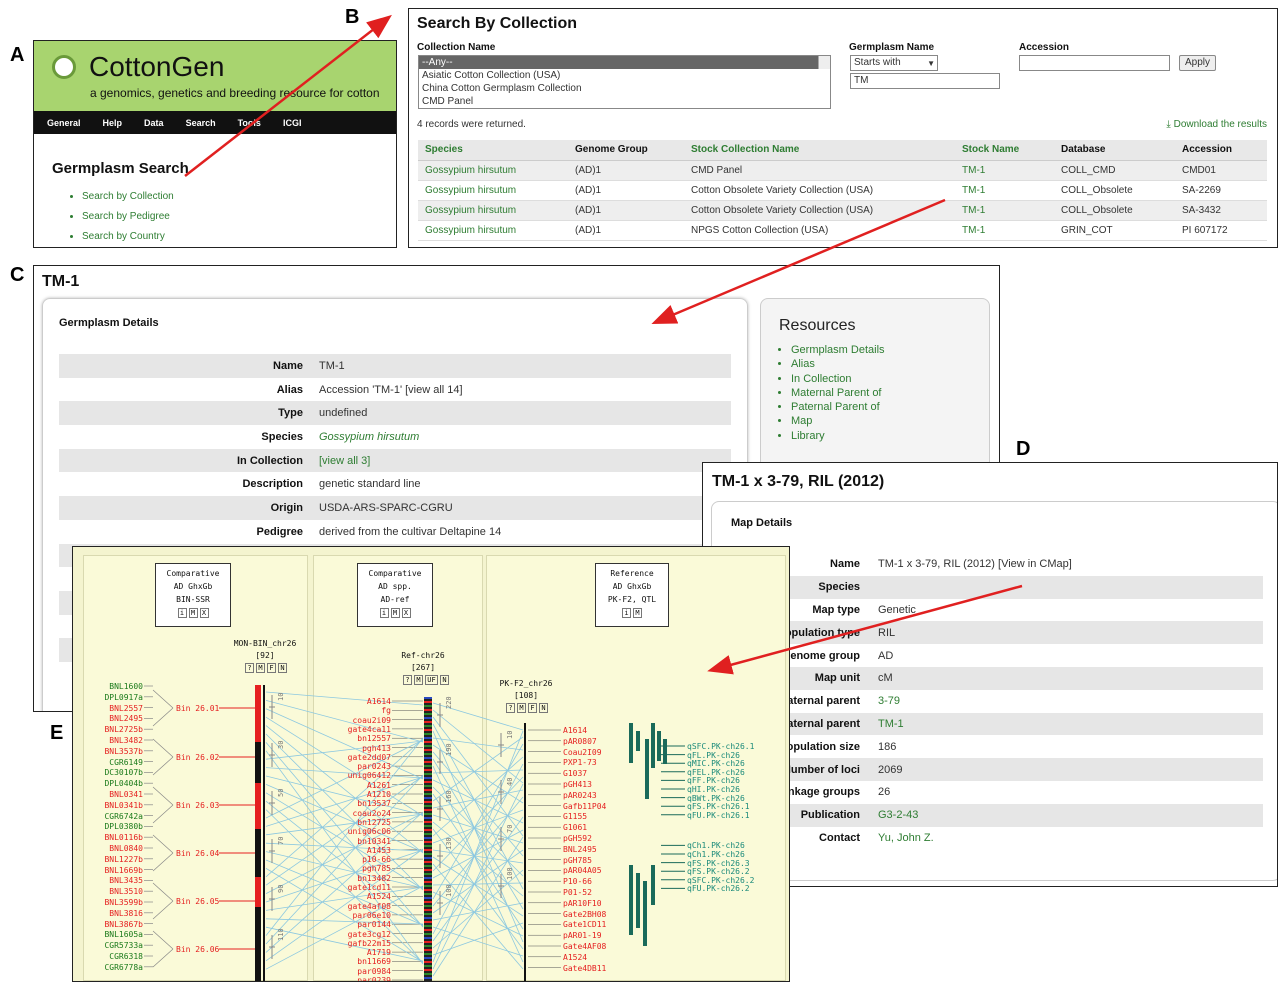 The height and width of the screenshot is (982, 1278). What do you see at coordinates (357, 924) in the screenshot?
I see `marker-label: par0144` at bounding box center [357, 924].